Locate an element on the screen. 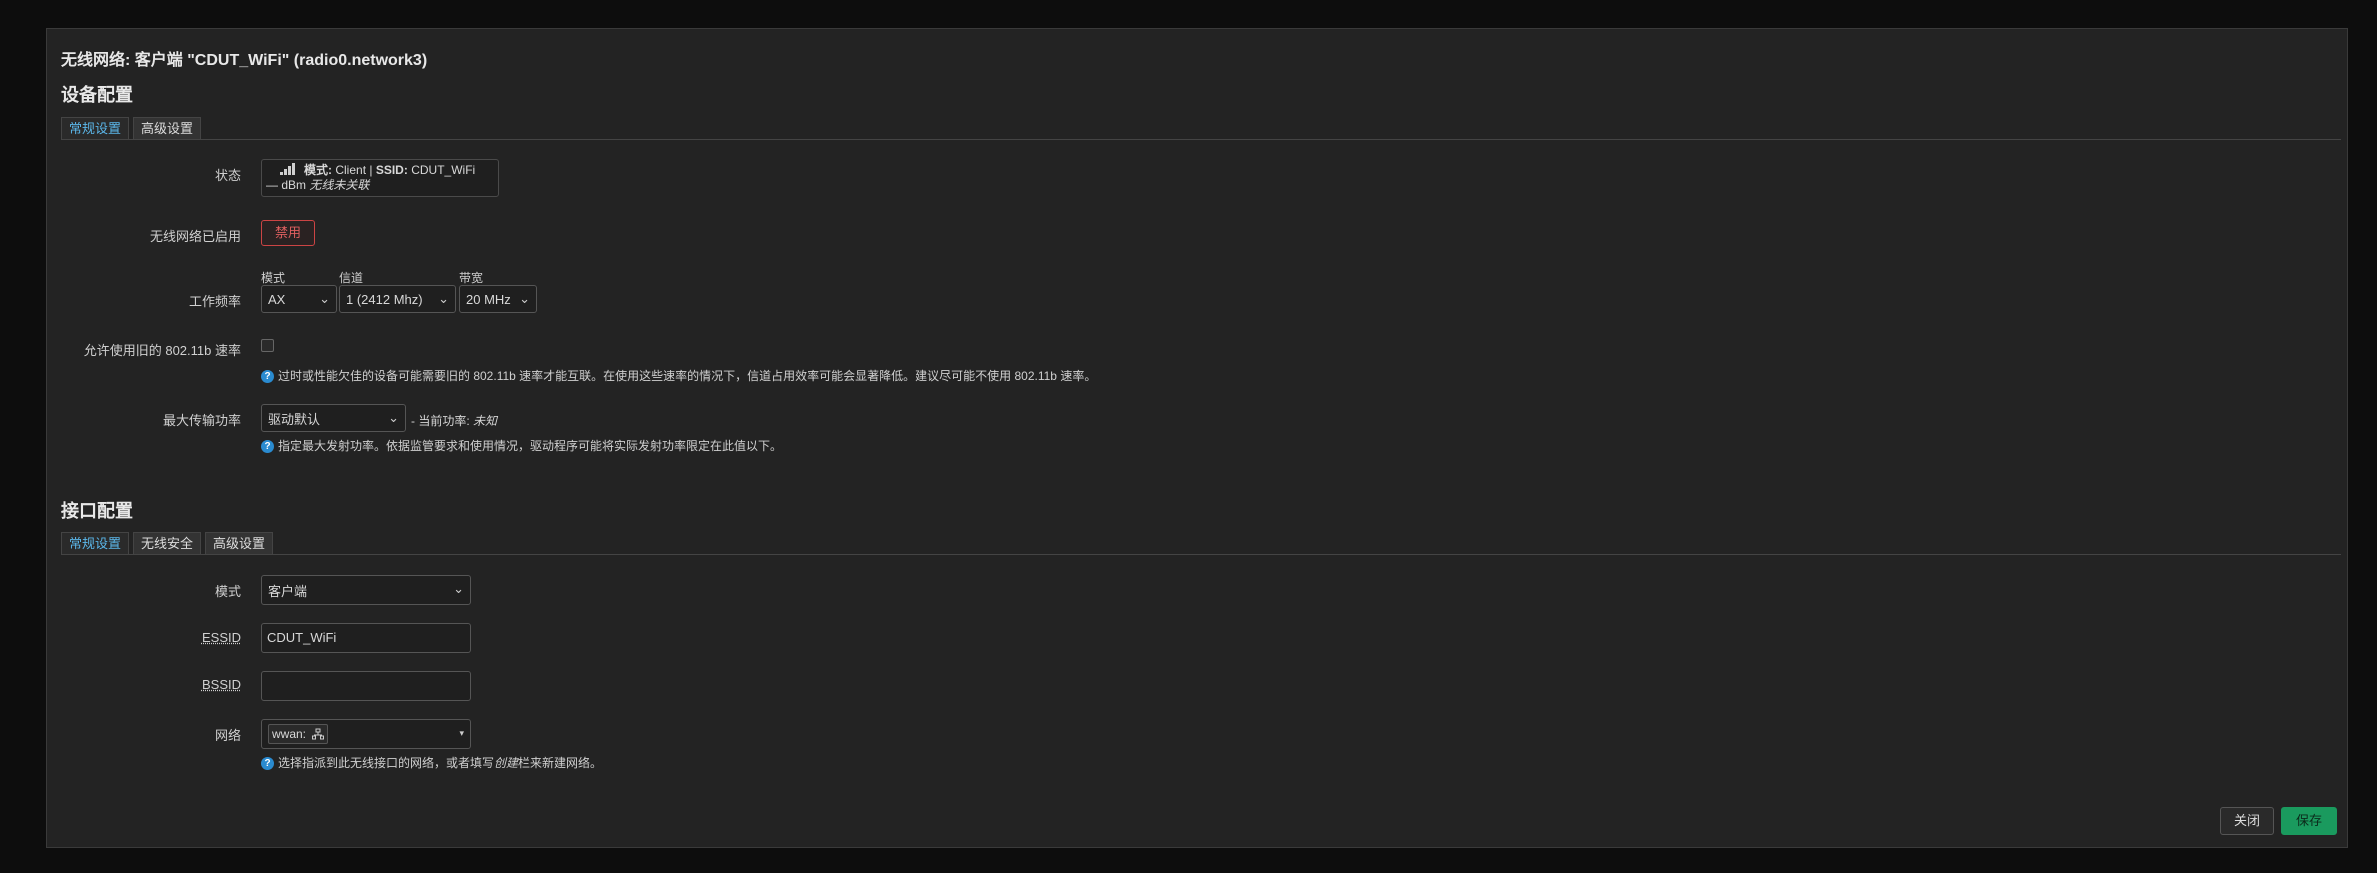 The height and width of the screenshot is (873, 2377). network-help-pre: 选择指派到此无线接口的网络，或者填写 is located at coordinates (386, 763).